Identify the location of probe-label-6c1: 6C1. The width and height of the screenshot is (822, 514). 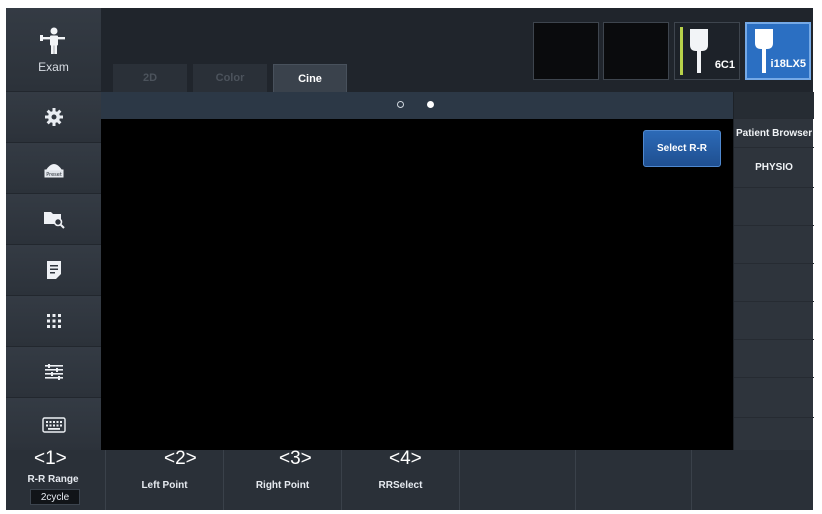
(724, 65).